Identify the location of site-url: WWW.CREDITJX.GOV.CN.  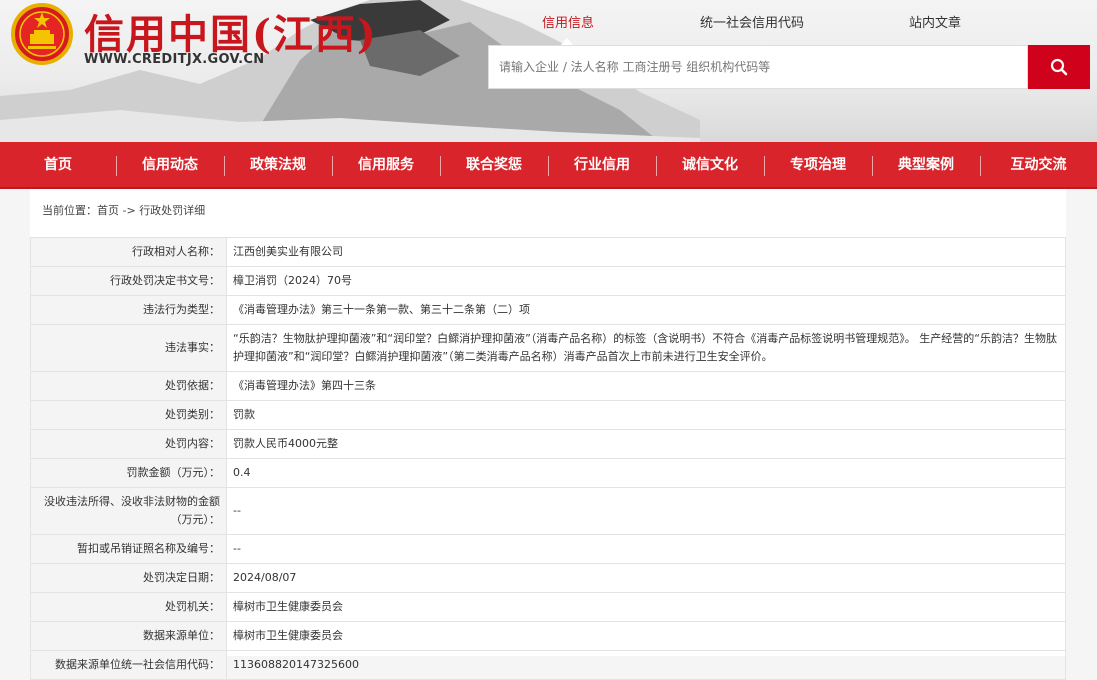
(174, 59).